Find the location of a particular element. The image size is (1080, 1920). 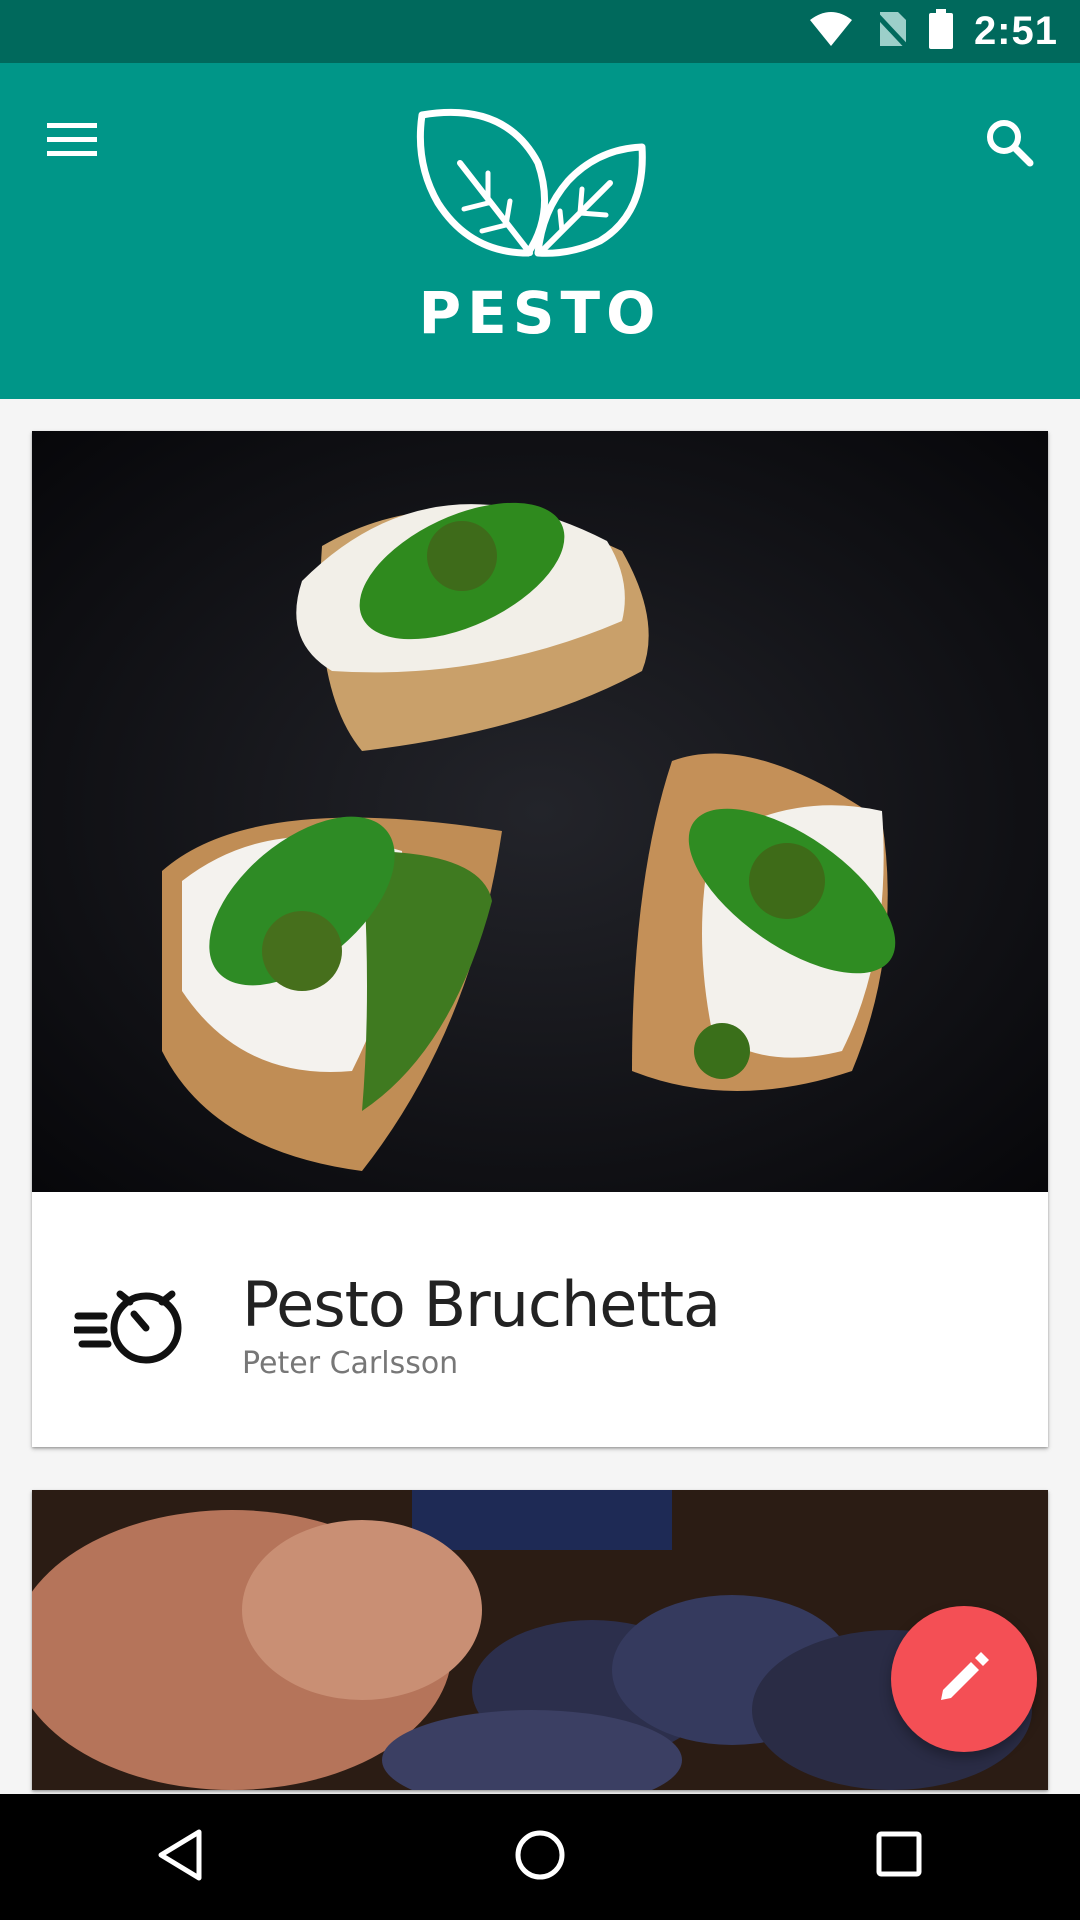

recipe-author: Peter Carlsson is located at coordinates (350, 1363).